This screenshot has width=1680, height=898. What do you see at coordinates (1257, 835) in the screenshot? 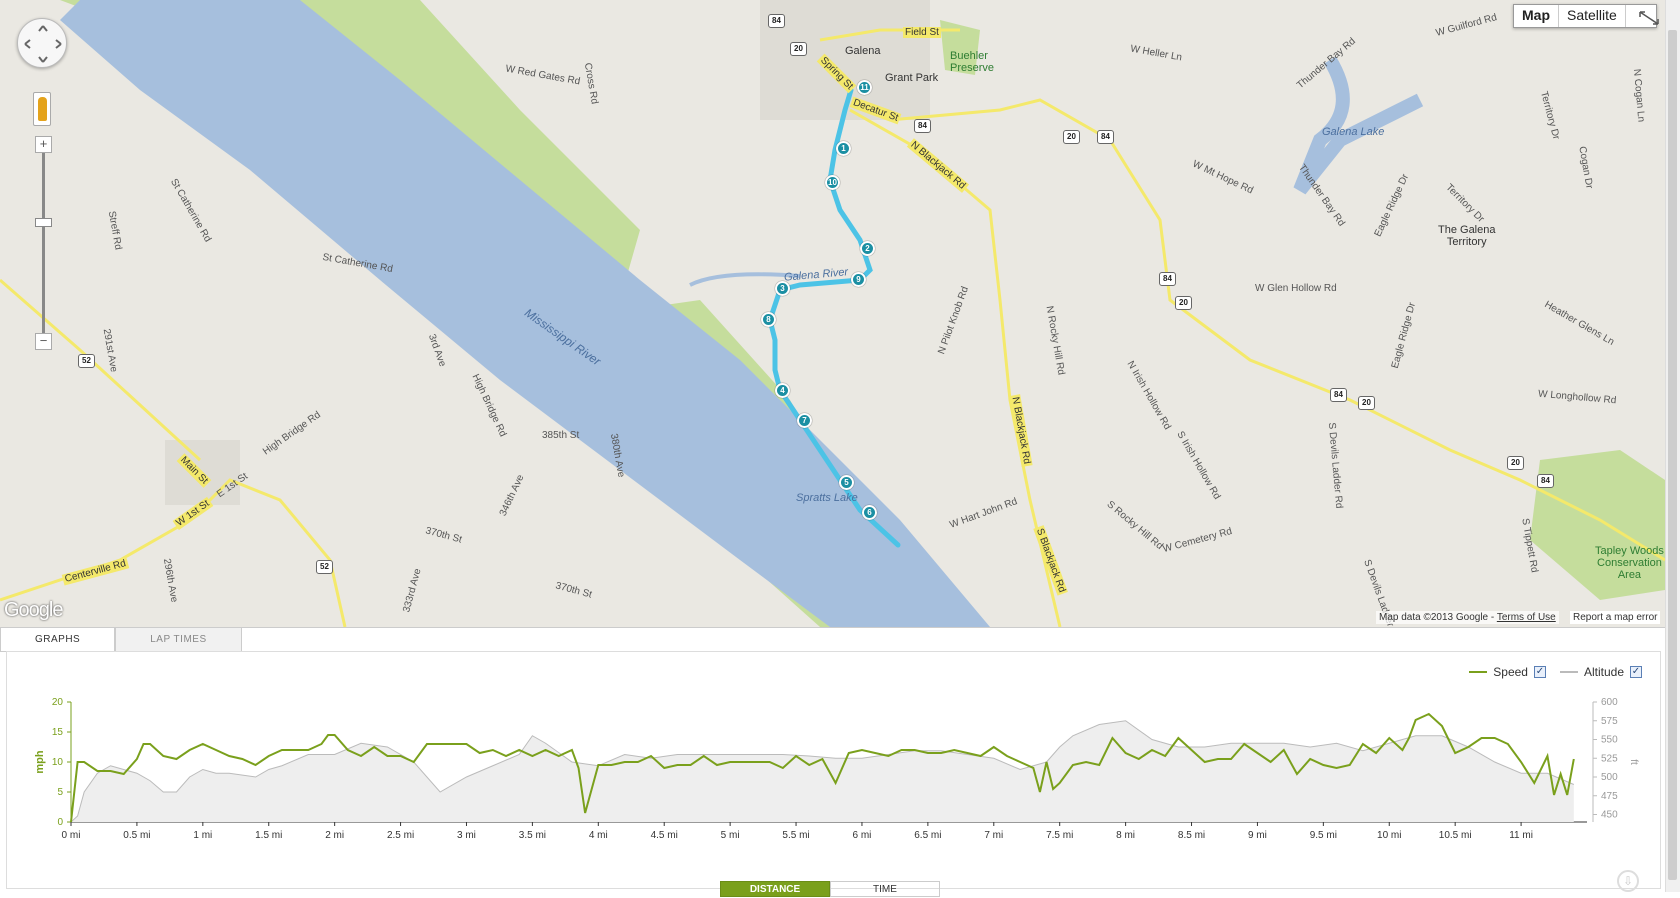
I see `x-tick-label: 9 mi` at bounding box center [1257, 835].